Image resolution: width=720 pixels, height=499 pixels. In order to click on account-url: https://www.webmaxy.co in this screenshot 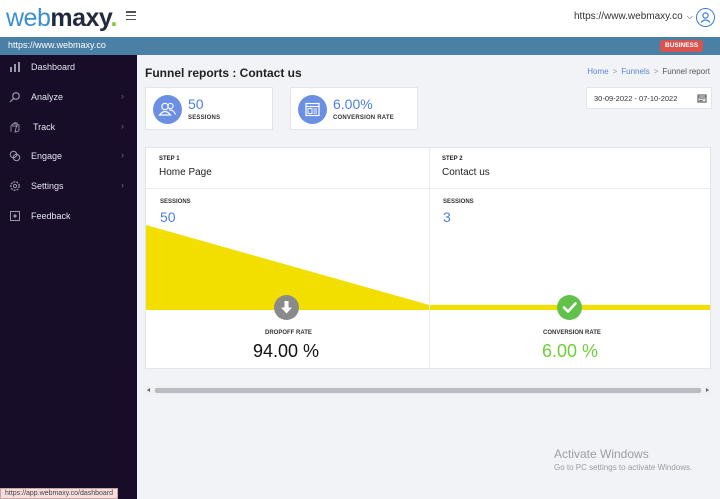, I will do `click(57, 45)`.